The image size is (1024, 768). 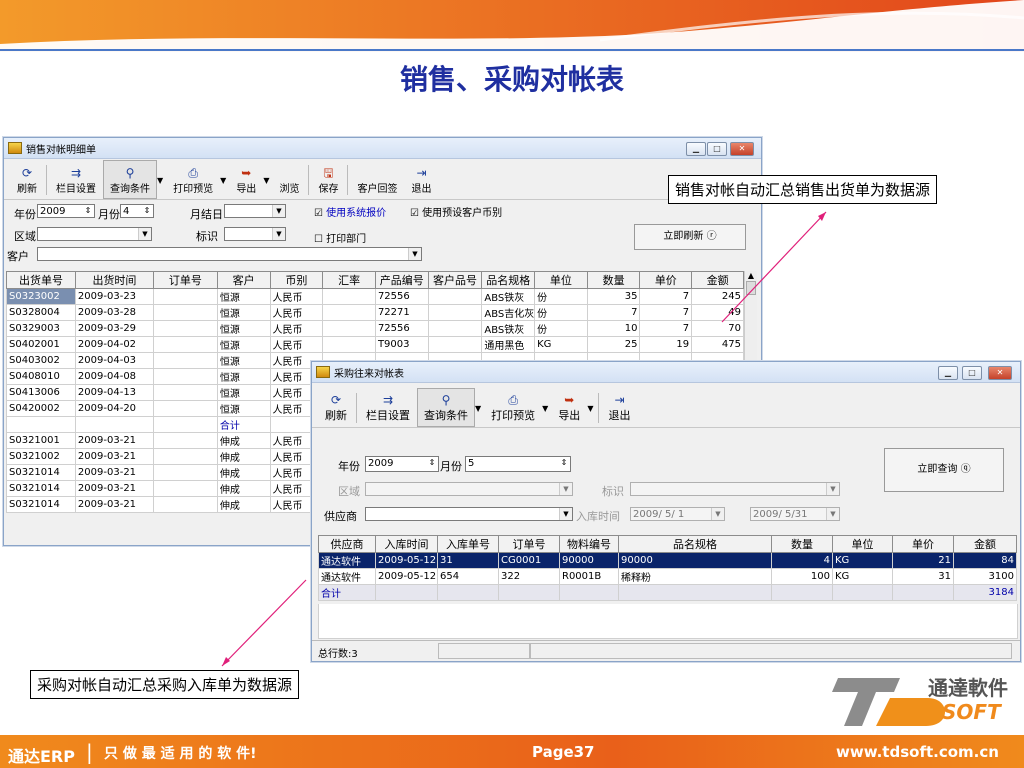 I want to click on footer-page-number: Page37, so click(x=563, y=752).